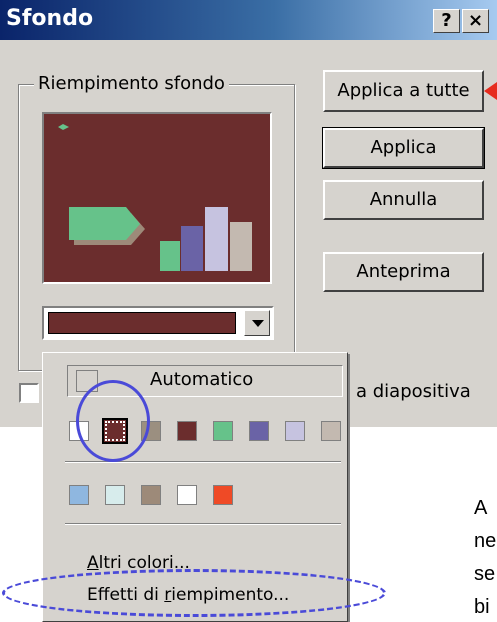  What do you see at coordinates (63, 127) in the screenshot?
I see `preview-diamond` at bounding box center [63, 127].